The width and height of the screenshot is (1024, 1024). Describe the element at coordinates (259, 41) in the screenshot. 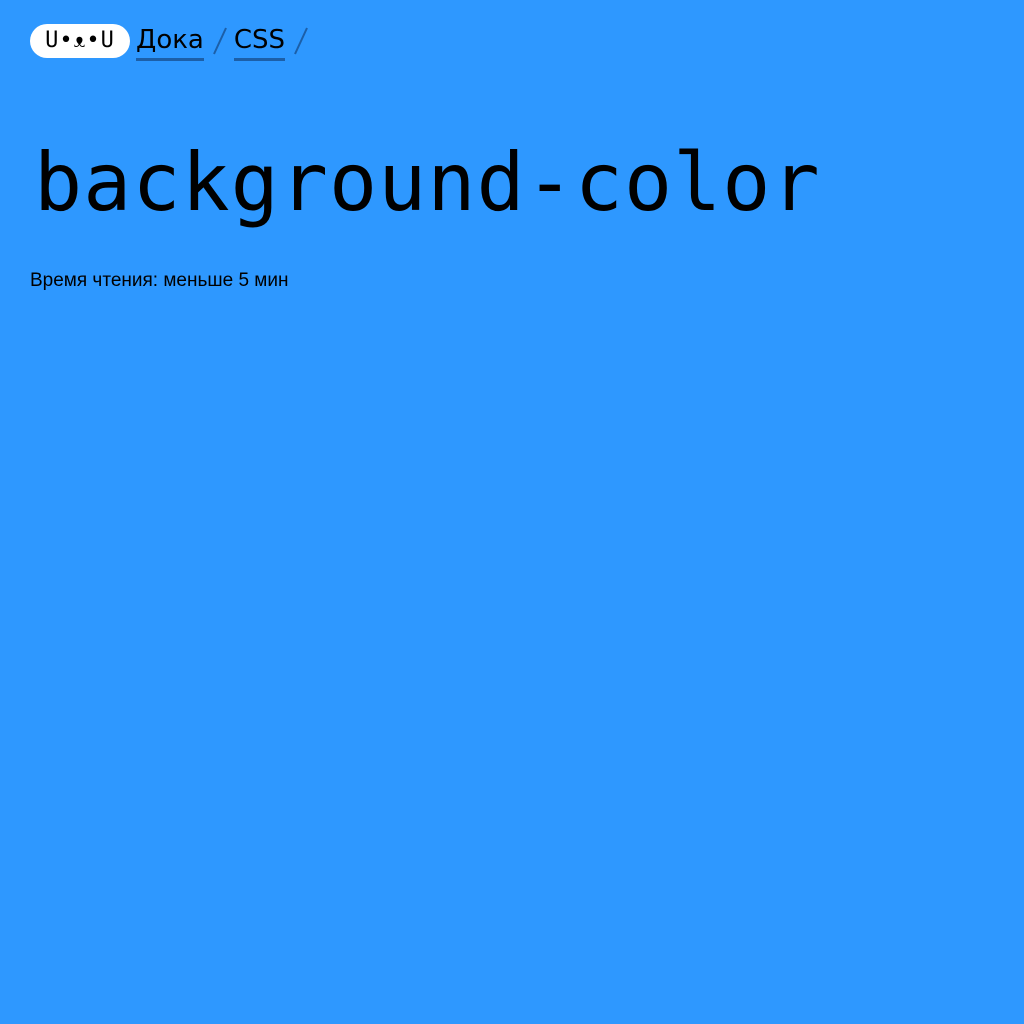

I see `breadcrumb-link-css: CSS` at that location.